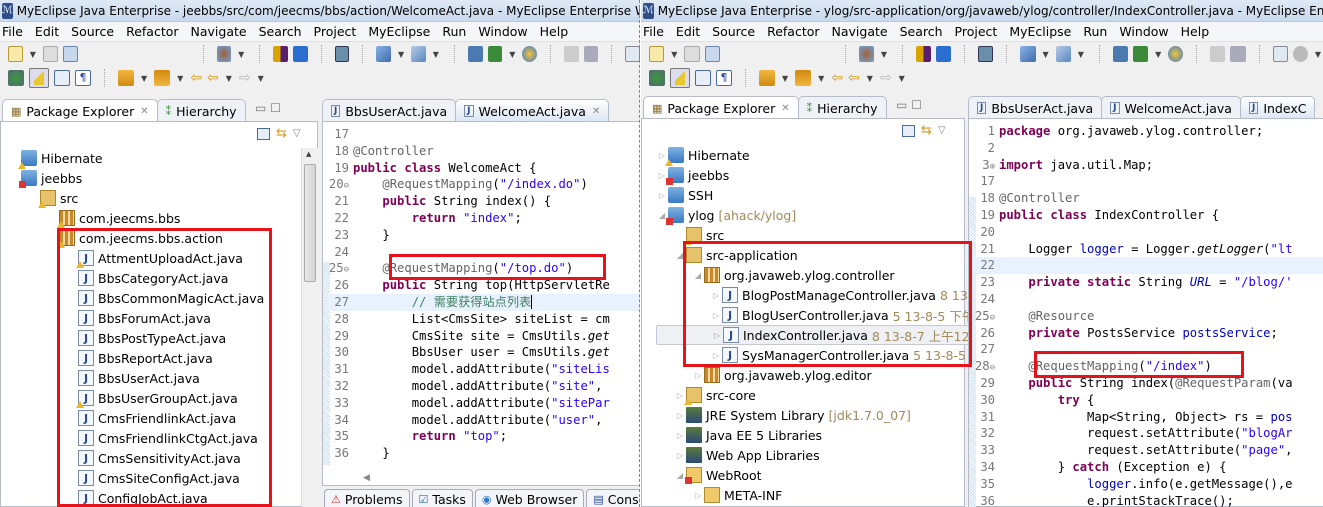 Image resolution: width=1323 pixels, height=507 pixels. I want to click on code-line: 26 public String top(HttpServletRe, so click(483, 285).